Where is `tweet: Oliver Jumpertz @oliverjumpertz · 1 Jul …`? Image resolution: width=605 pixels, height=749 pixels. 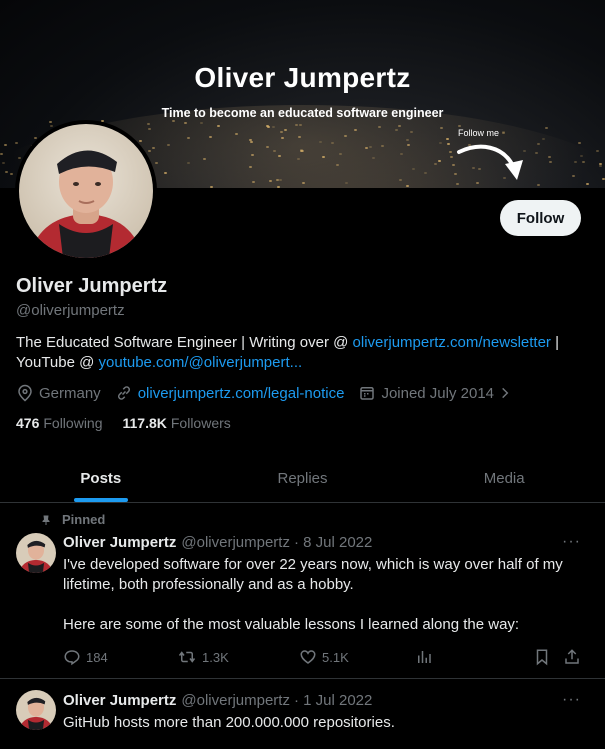 tweet: Oliver Jumpertz @oliverjumpertz · 1 Jul … is located at coordinates (302, 714).